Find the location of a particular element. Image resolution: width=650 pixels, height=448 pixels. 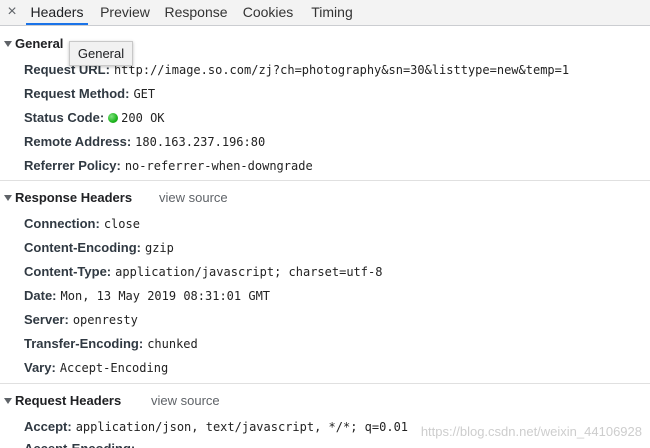

response-header-value: chunked is located at coordinates (172, 344).